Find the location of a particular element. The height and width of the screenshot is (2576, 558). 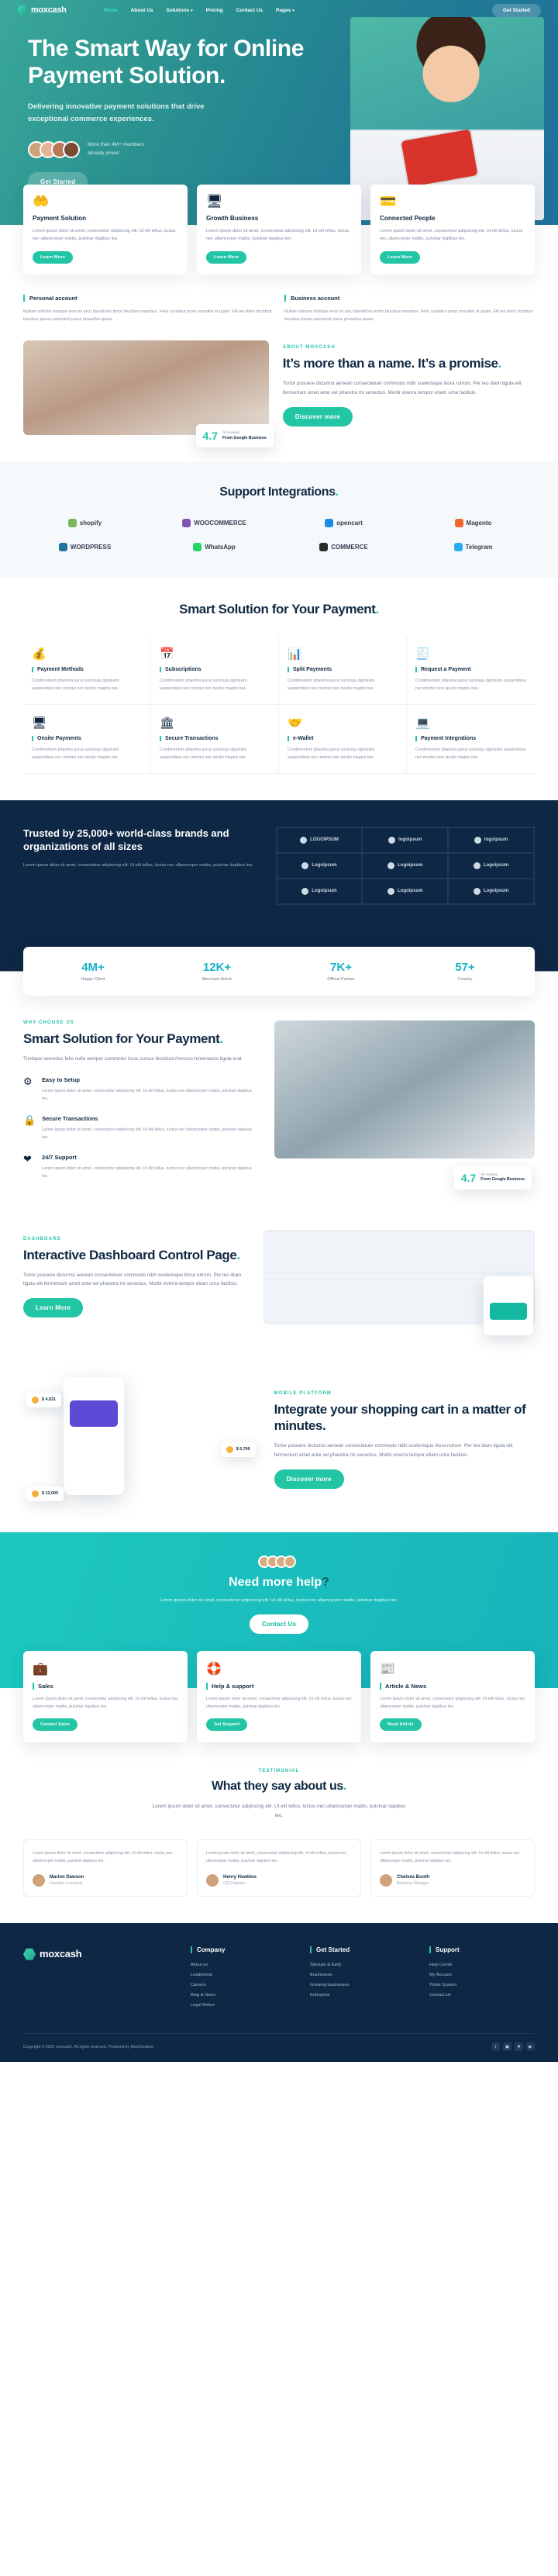

integration-logo: opencart is located at coordinates (343, 523).